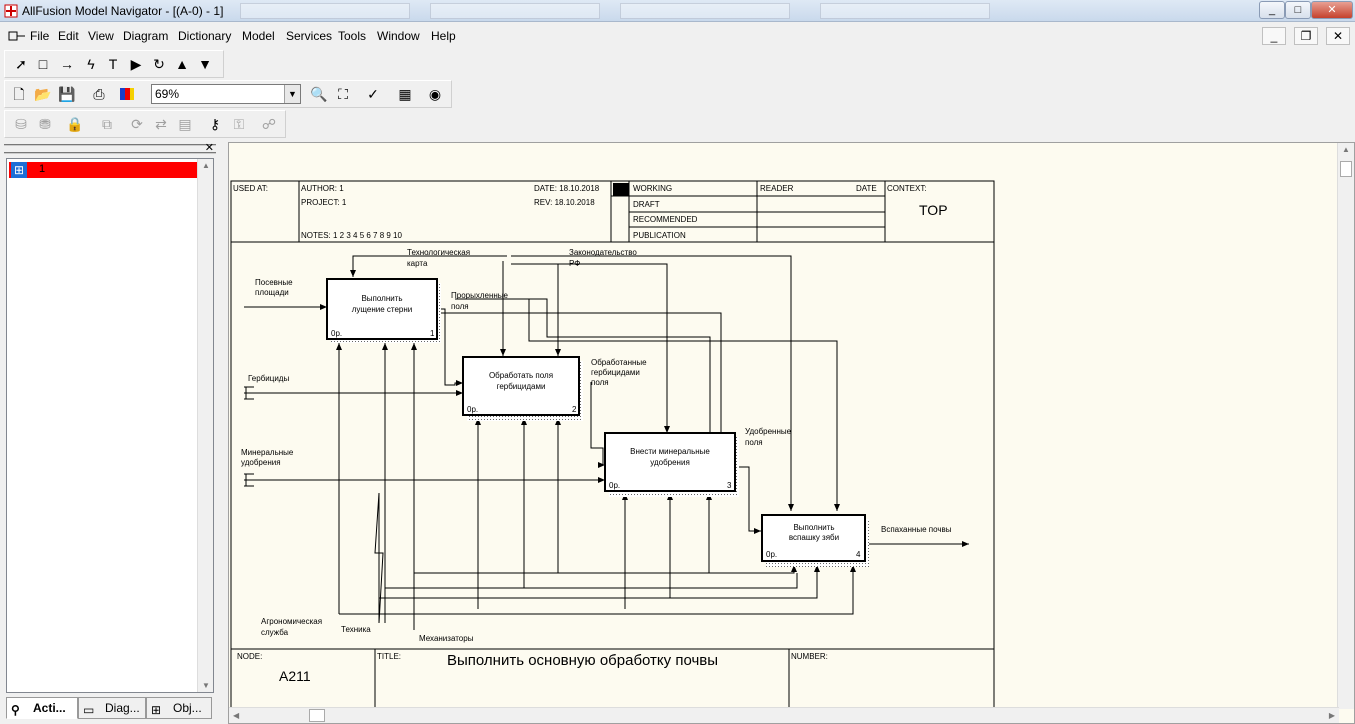  Describe the element at coordinates (67, 94) in the screenshot. I see `save-icon: 💾` at that location.